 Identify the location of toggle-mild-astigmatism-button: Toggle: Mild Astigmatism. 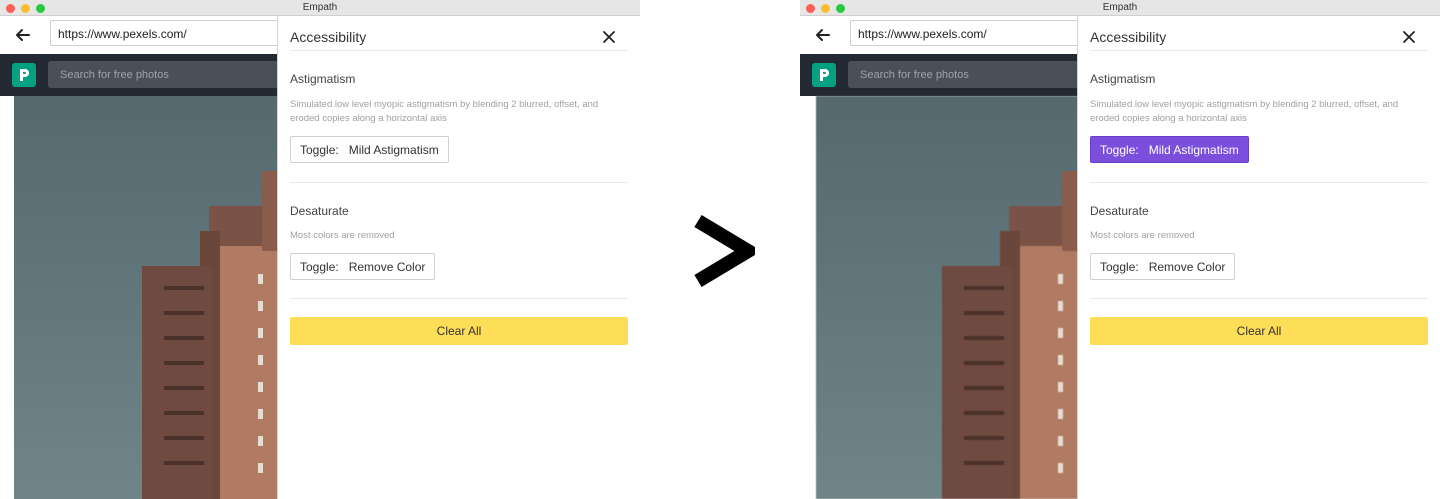
(369, 149).